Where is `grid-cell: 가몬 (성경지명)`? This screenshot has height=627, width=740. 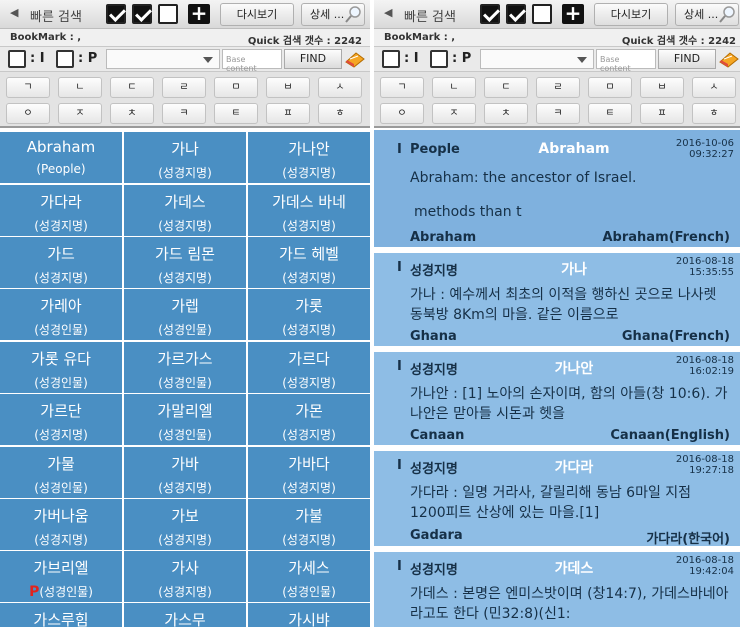
grid-cell: 가몬 (성경지명) is located at coordinates (309, 419).